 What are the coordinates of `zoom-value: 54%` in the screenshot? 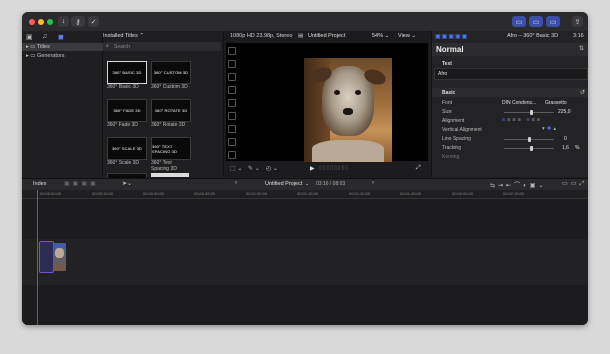 It's located at (378, 36).